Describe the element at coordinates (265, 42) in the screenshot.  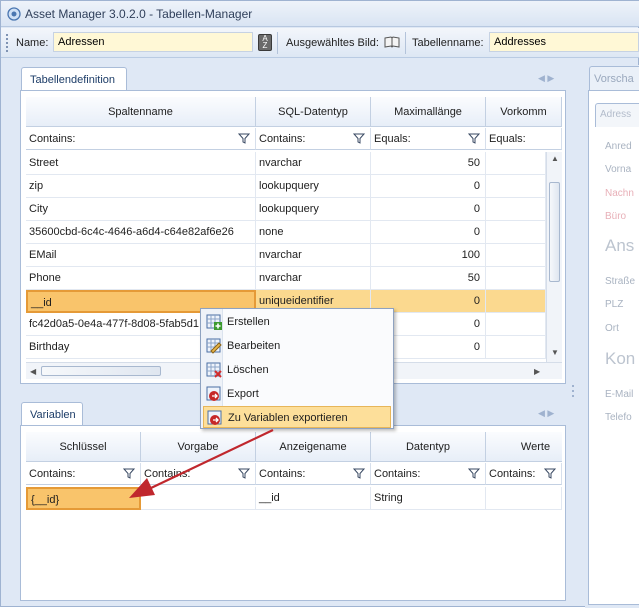
I see `sort-az-icon: AZ` at that location.